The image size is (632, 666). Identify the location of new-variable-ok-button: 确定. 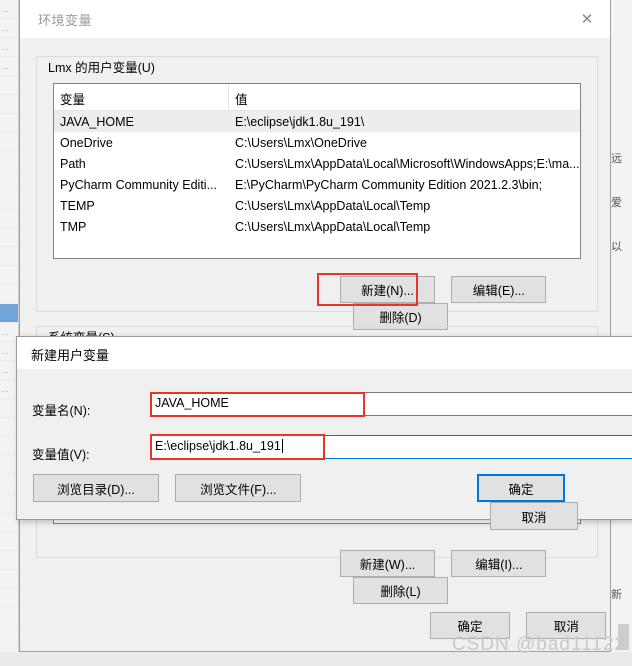
(521, 488).